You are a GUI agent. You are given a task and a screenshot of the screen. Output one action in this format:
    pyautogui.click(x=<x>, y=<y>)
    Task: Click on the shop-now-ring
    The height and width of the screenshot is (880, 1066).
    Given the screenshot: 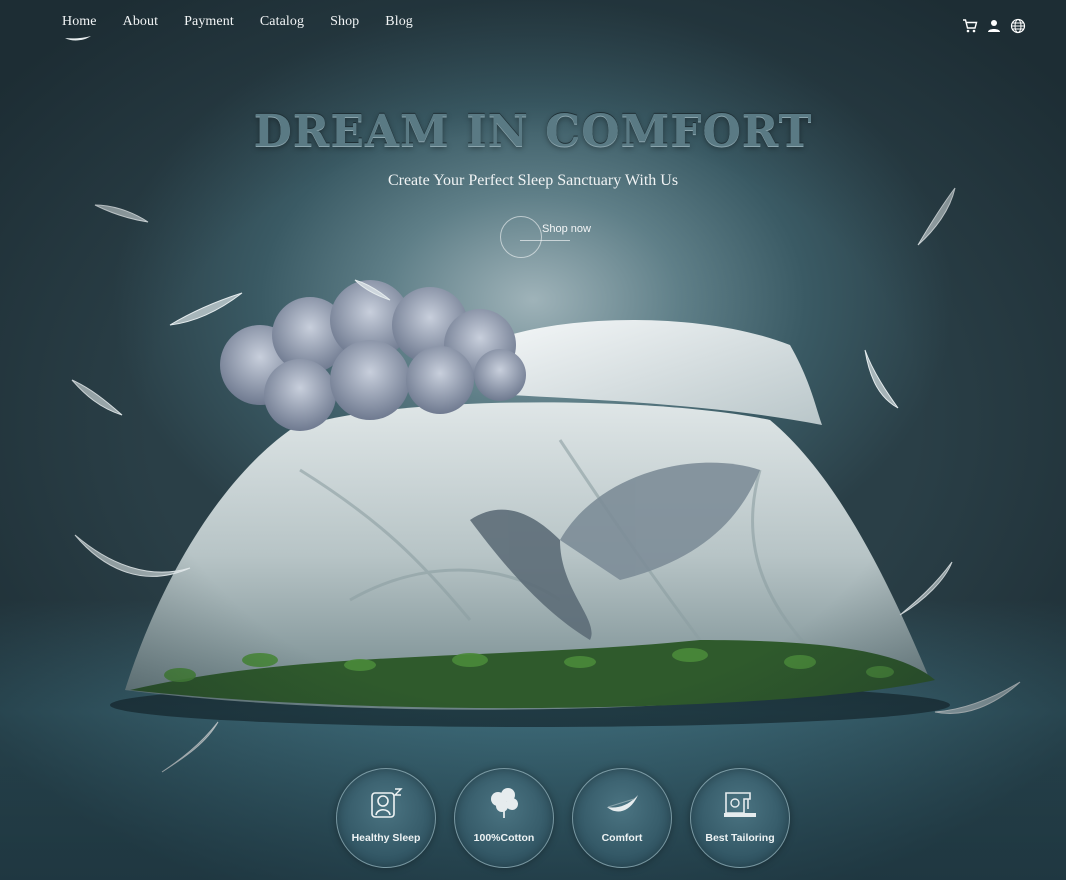 What is the action you would take?
    pyautogui.click(x=521, y=237)
    